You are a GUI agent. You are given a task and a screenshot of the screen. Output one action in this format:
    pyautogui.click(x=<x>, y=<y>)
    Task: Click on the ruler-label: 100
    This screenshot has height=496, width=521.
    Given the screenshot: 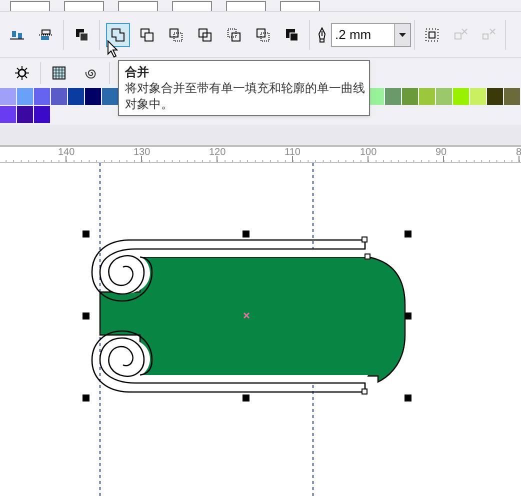 What is the action you would take?
    pyautogui.click(x=368, y=152)
    